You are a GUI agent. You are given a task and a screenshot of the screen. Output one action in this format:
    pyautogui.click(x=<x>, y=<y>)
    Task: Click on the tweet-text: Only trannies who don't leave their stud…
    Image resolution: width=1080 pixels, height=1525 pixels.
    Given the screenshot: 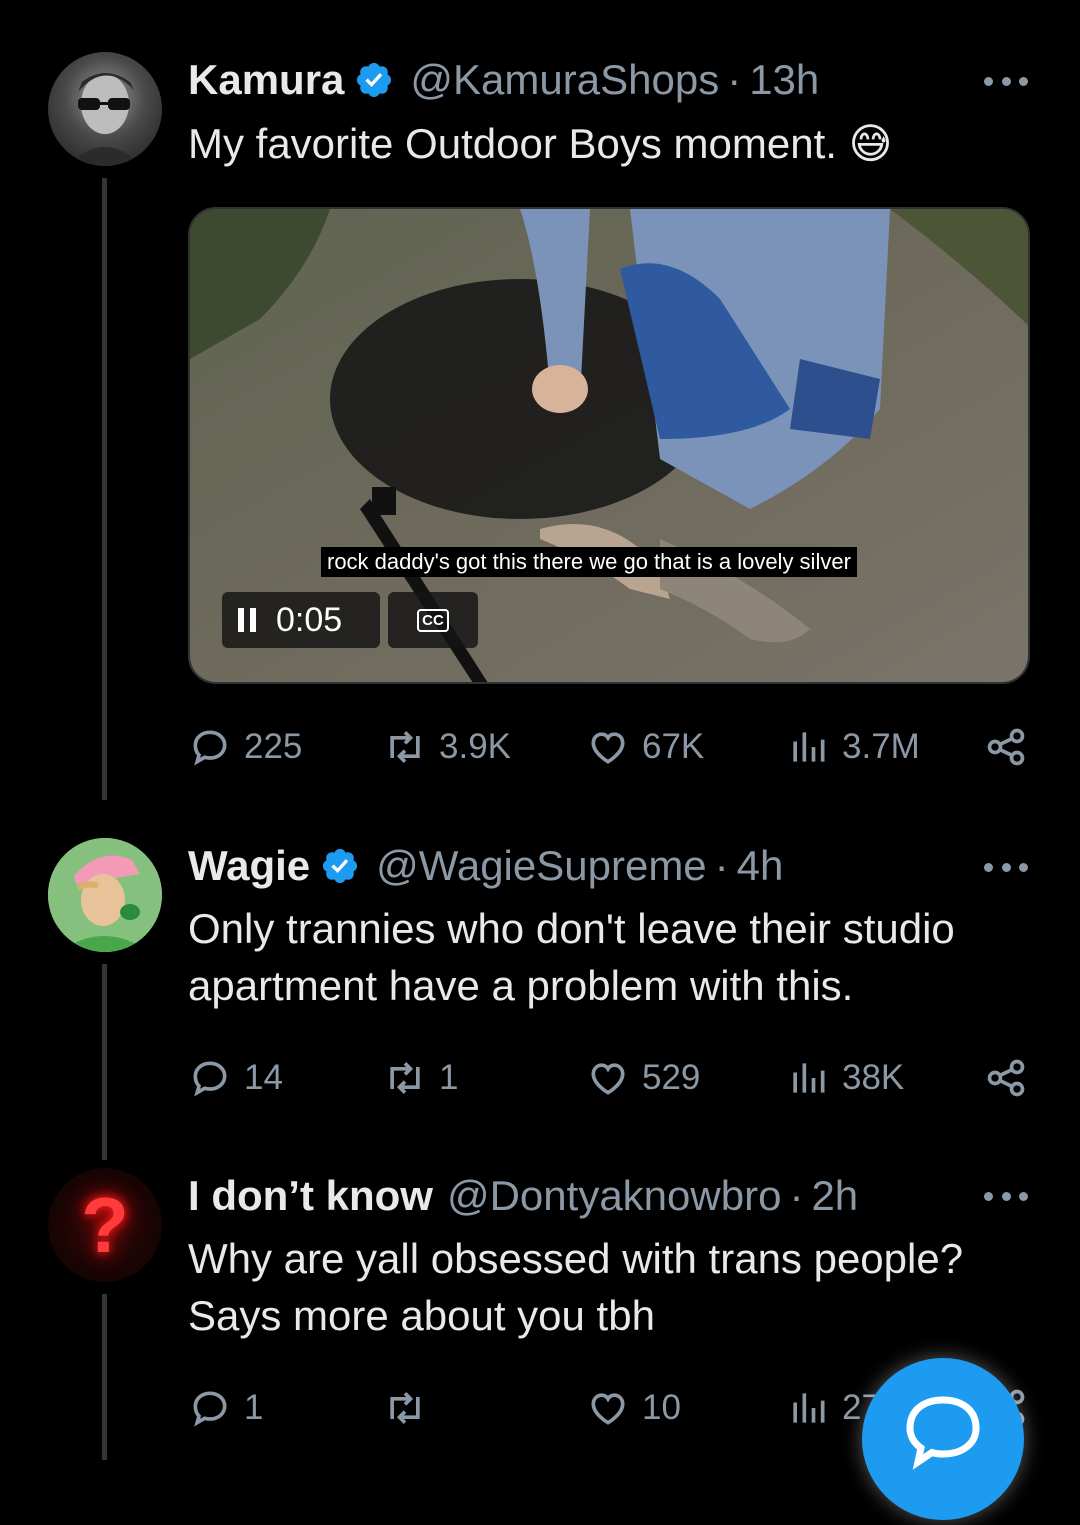 What is the action you would take?
    pyautogui.click(x=598, y=957)
    